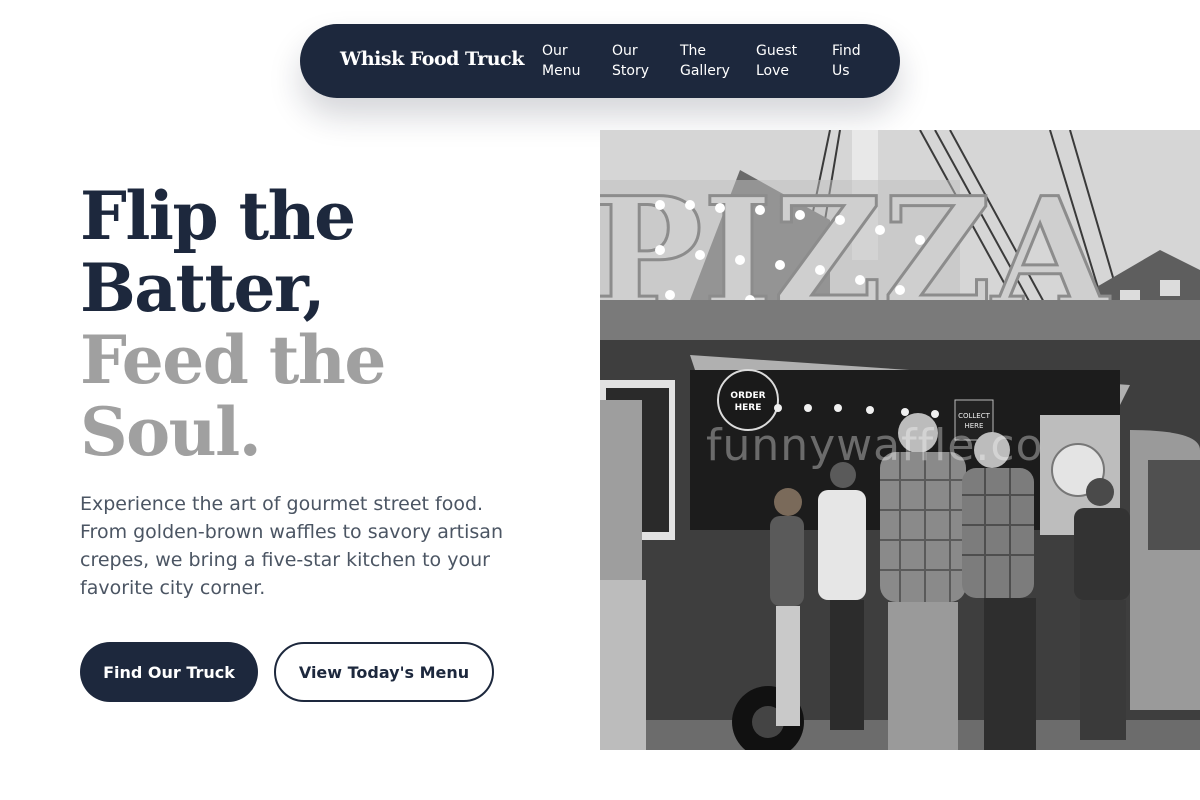  I want to click on nav-link-label: Gallery, so click(705, 71).